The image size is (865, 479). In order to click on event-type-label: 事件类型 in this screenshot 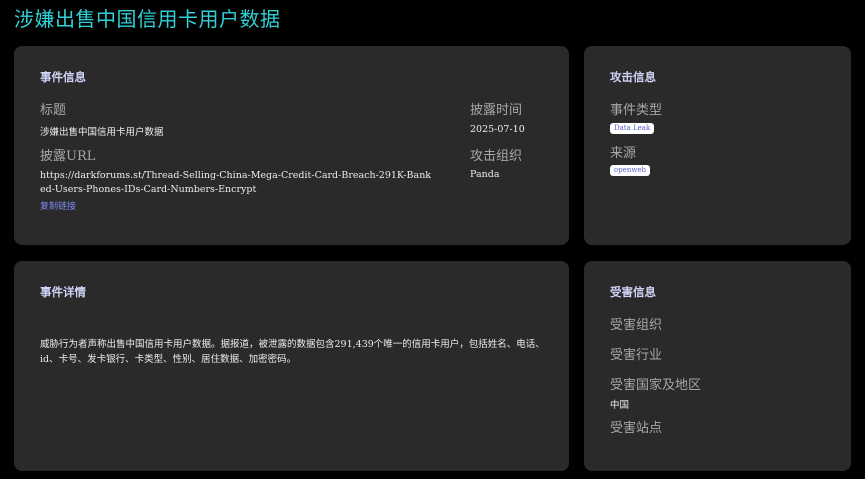, I will do `click(636, 110)`.